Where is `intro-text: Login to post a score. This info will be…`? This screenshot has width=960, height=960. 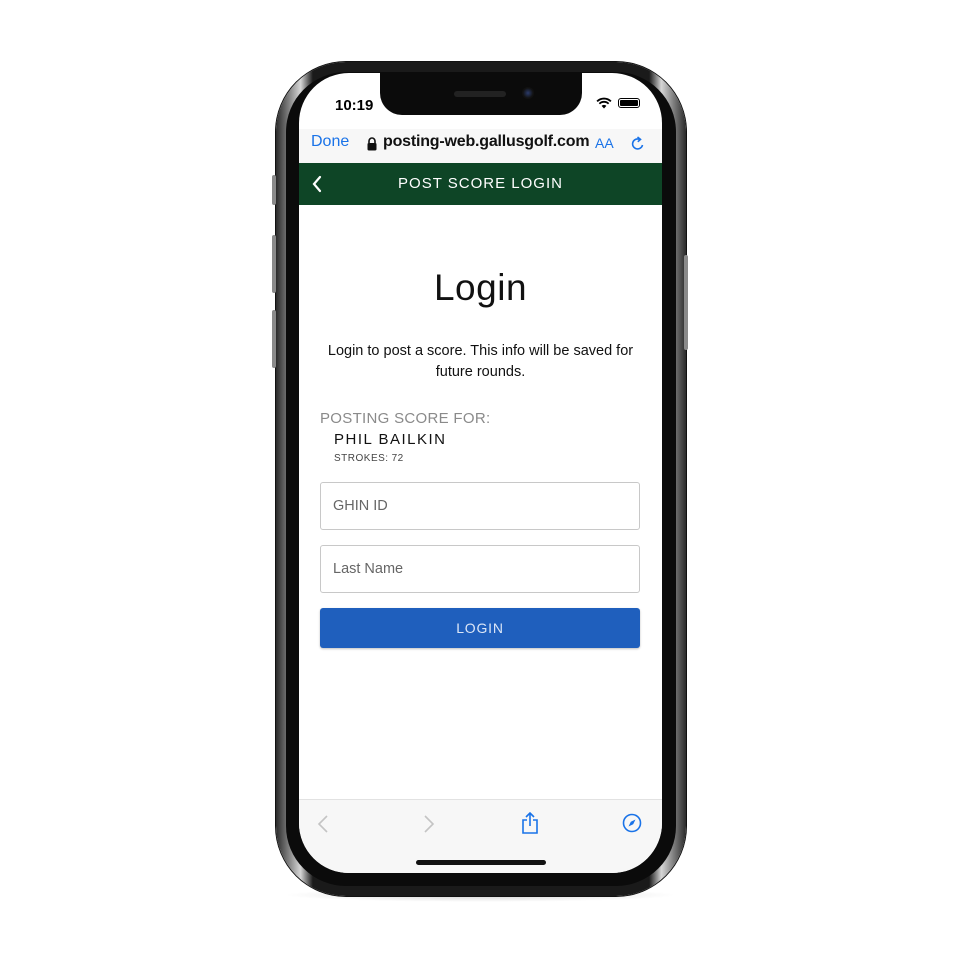
intro-text: Login to post a score. This info will be… is located at coordinates (480, 361).